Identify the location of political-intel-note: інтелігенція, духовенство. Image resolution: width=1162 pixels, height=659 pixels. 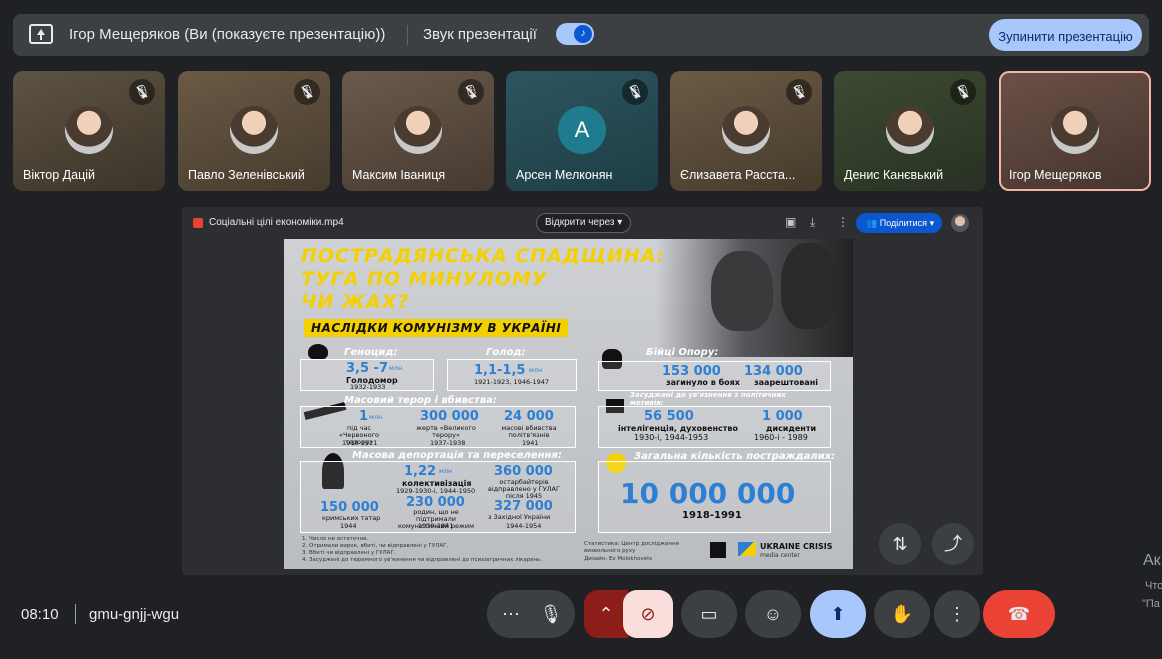
(678, 428).